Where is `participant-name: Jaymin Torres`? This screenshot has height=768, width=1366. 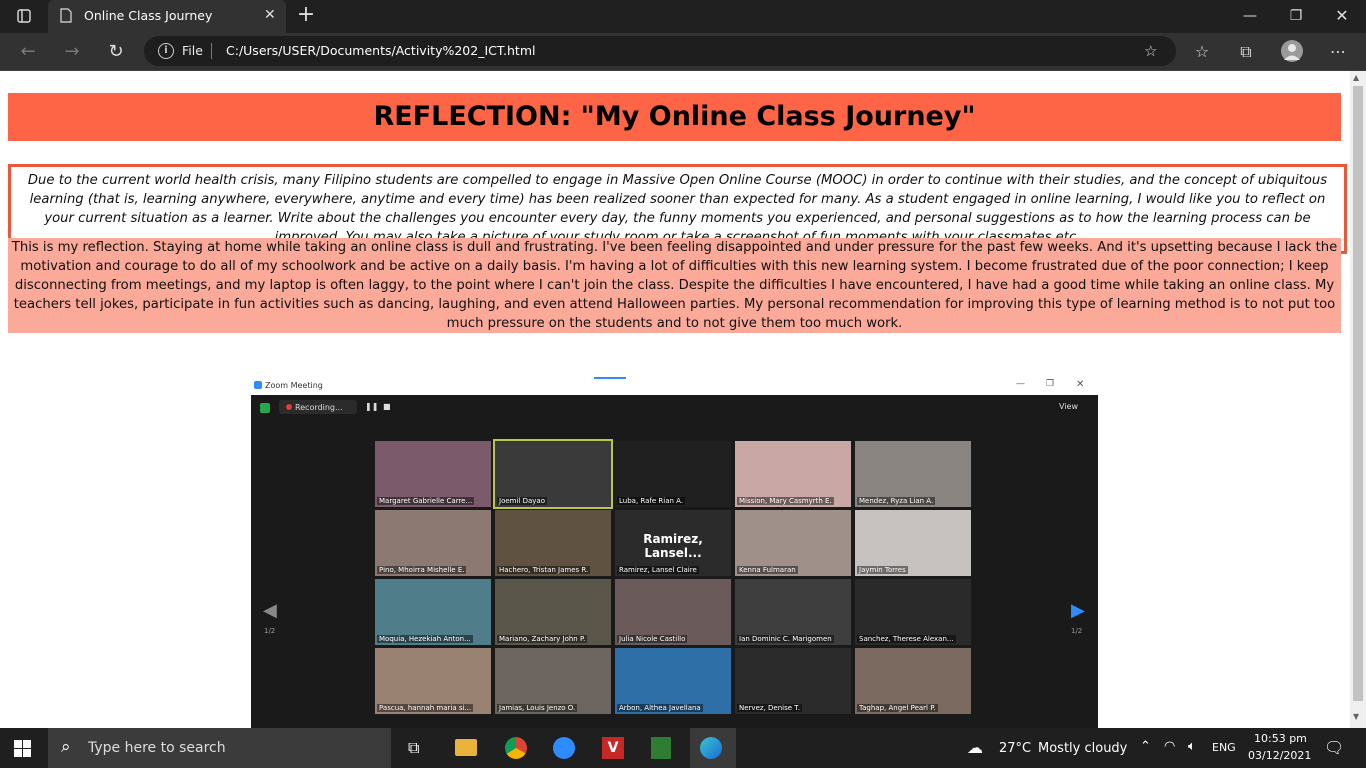
participant-name: Jaymin Torres is located at coordinates (882, 570).